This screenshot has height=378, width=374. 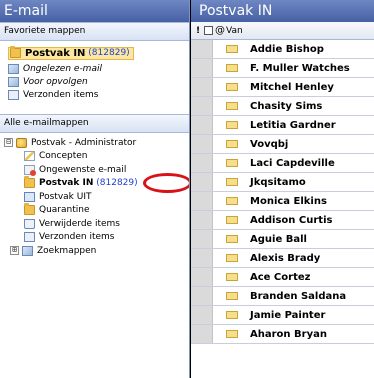 I want to click on message-sender: Vovqbj, so click(x=269, y=144).